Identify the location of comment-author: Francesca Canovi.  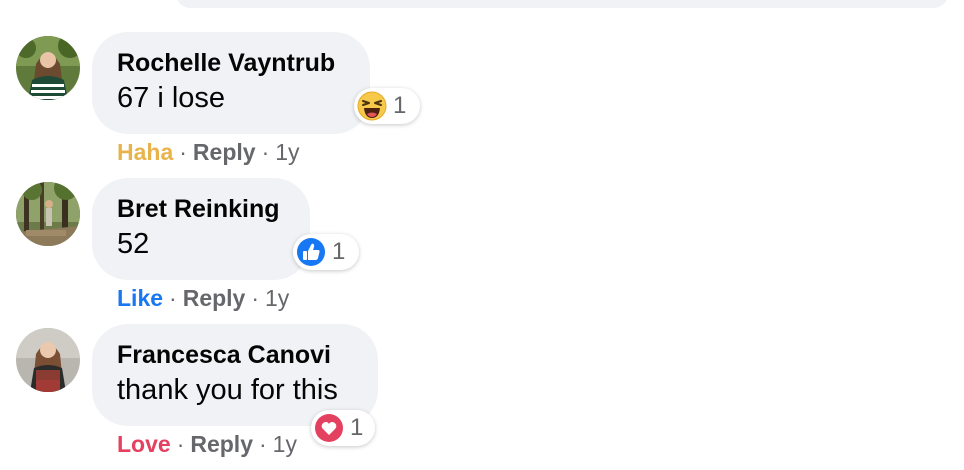
(235, 355).